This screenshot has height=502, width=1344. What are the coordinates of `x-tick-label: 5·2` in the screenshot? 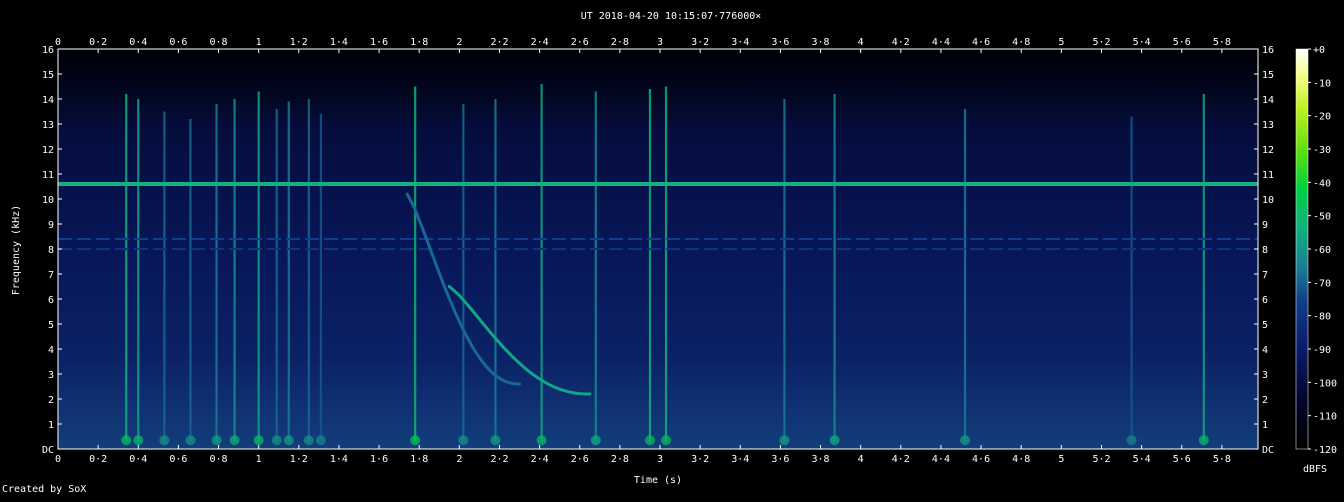 It's located at (1101, 459).